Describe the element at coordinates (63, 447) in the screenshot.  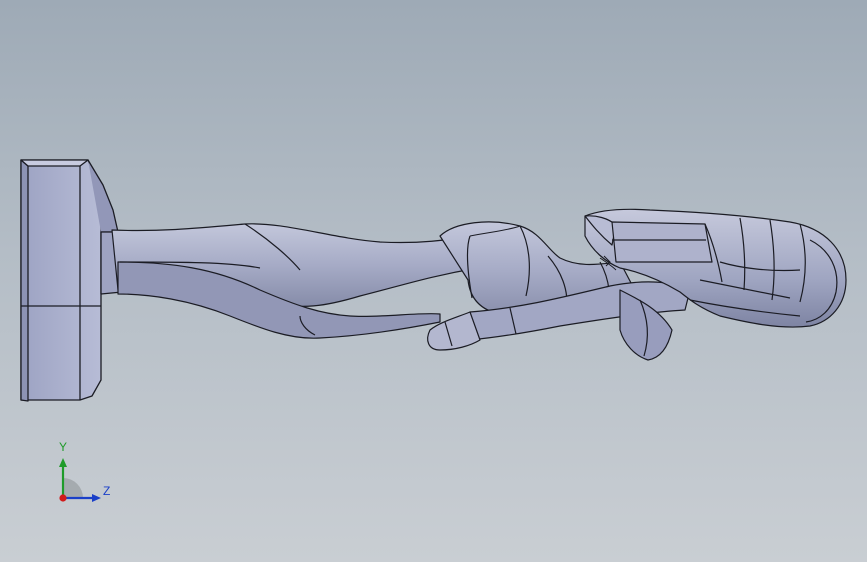
I see `y-axis-label: Y` at that location.